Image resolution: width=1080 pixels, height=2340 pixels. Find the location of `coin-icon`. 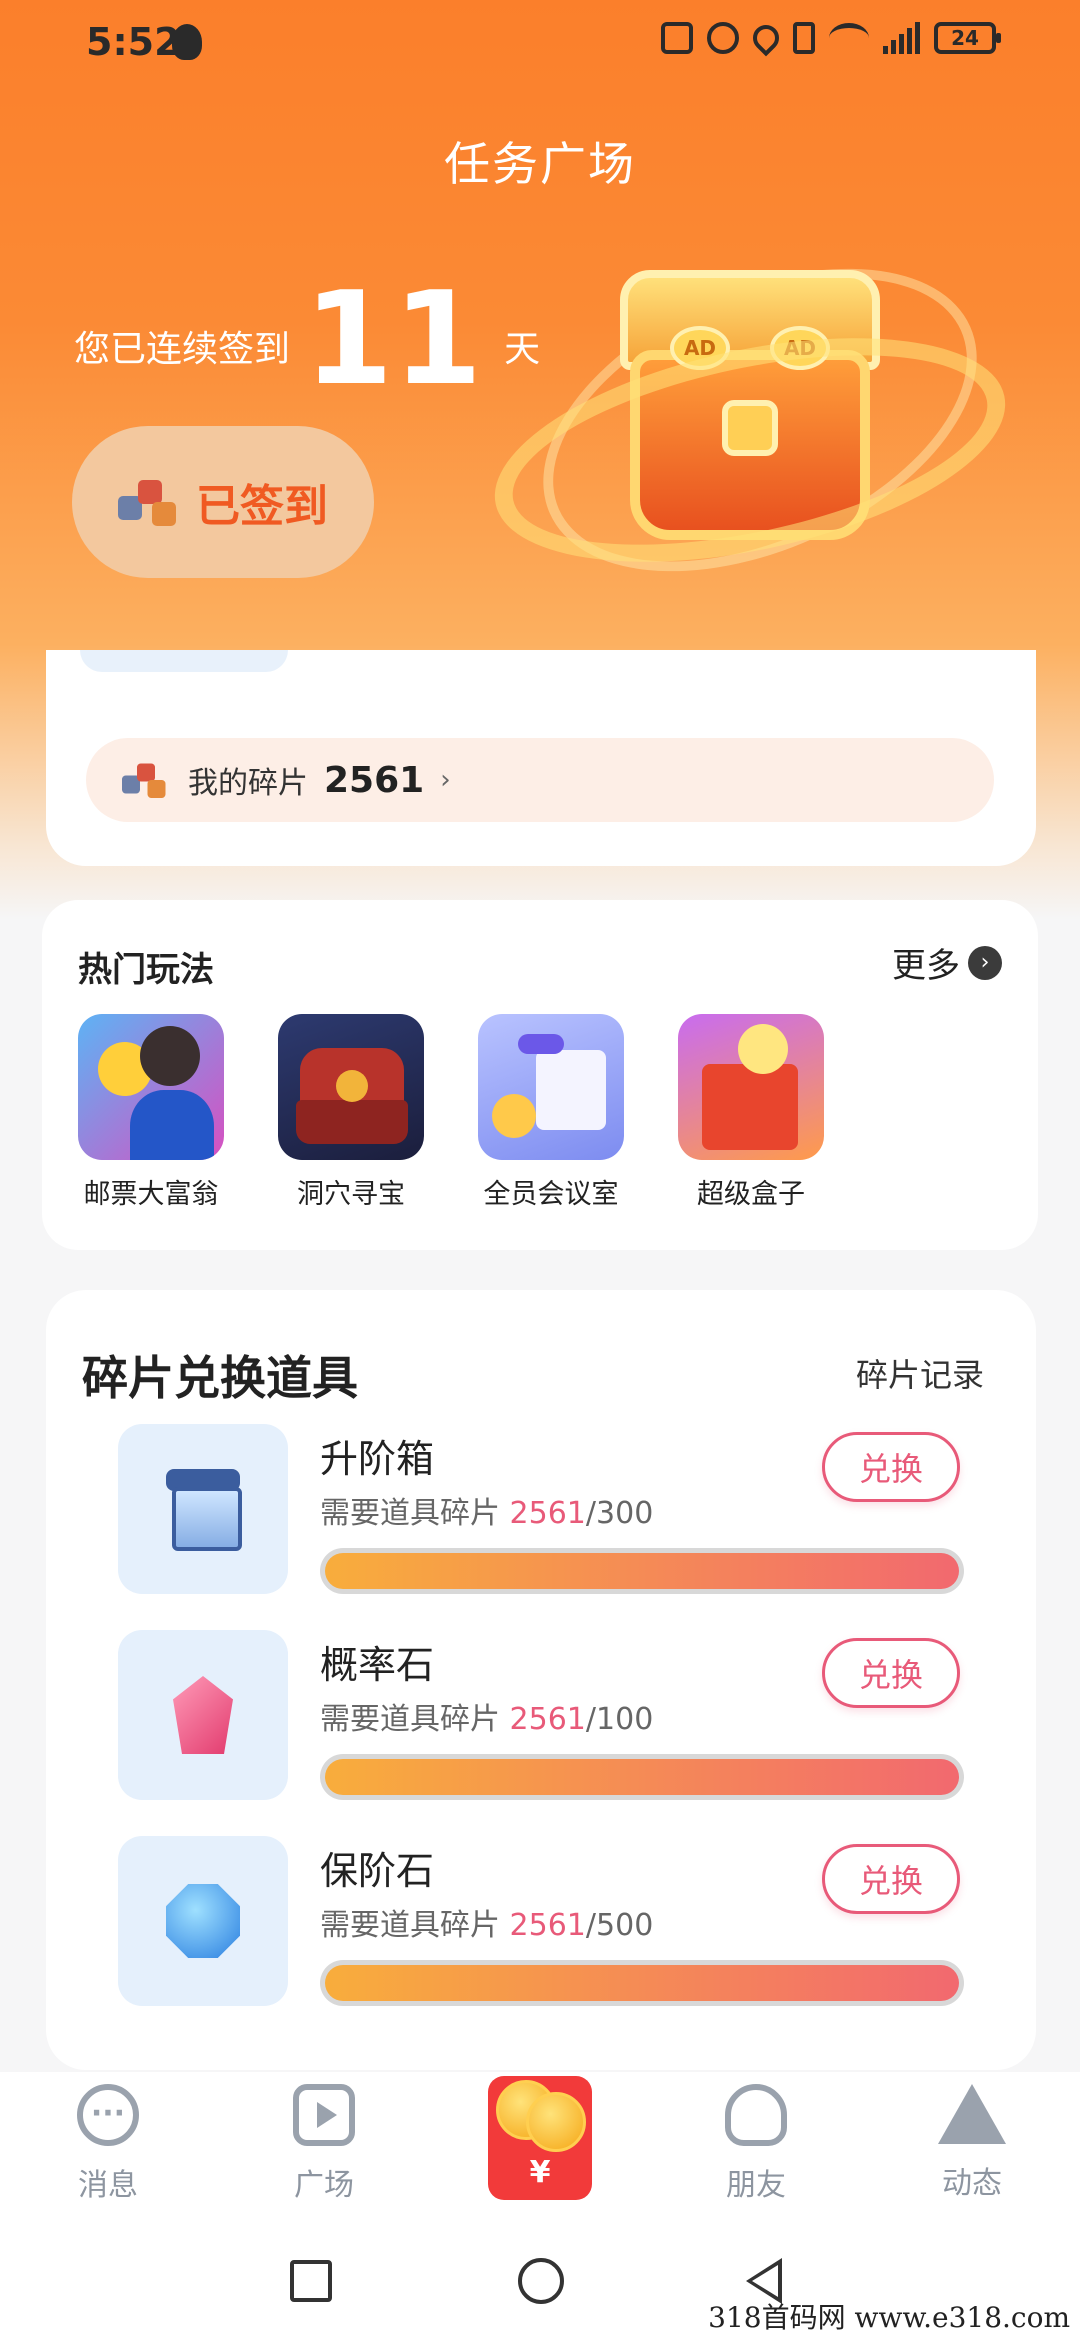

coin-icon is located at coordinates (556, 2122).